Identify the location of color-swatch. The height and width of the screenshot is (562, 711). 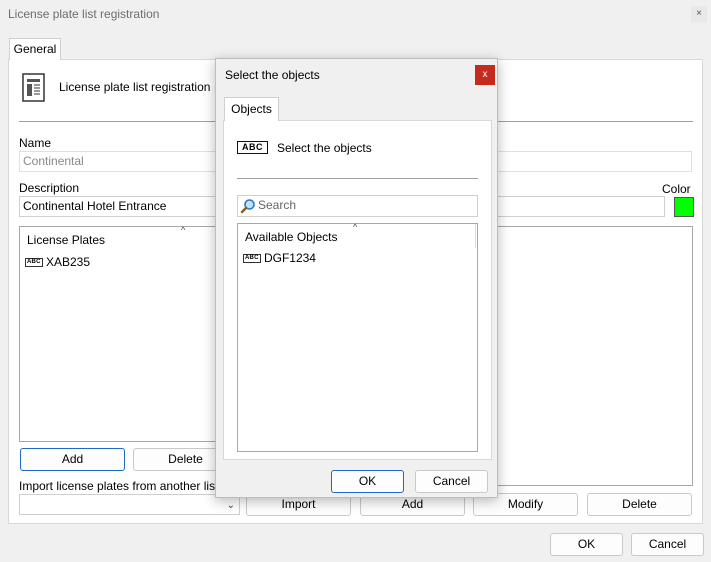
(684, 207).